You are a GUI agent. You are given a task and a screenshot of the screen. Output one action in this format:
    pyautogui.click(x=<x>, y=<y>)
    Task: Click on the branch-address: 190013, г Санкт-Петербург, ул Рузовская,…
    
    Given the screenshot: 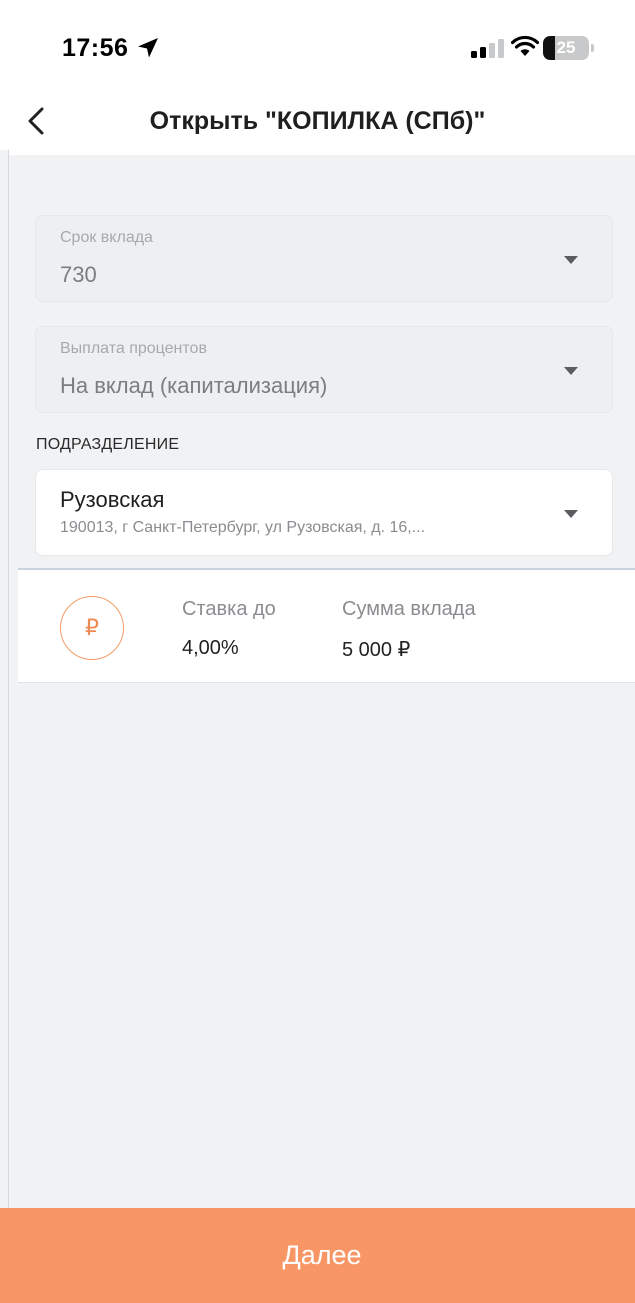 What is the action you would take?
    pyautogui.click(x=243, y=527)
    